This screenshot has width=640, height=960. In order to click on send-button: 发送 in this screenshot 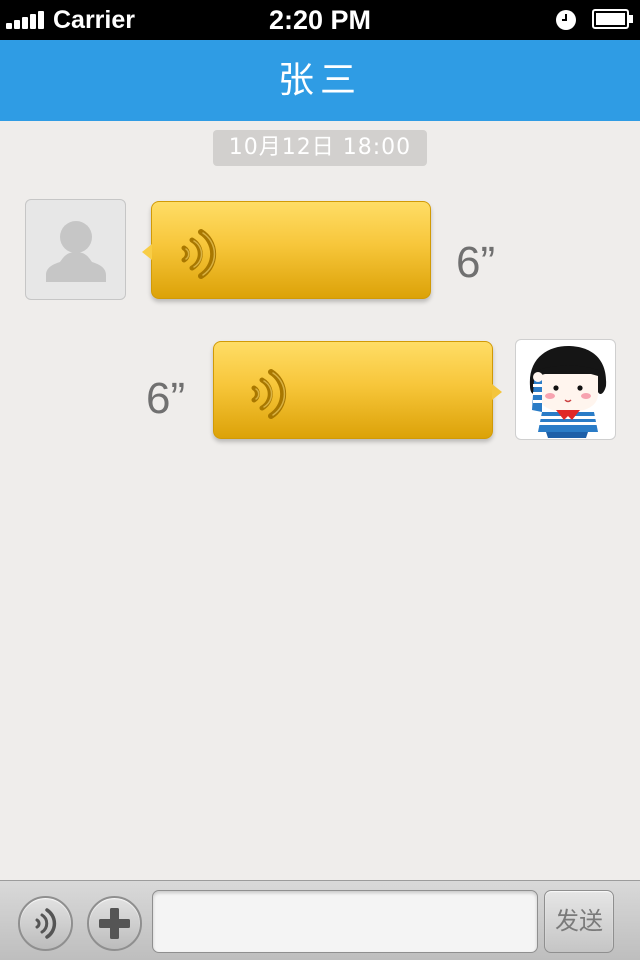, I will do `click(579, 921)`.